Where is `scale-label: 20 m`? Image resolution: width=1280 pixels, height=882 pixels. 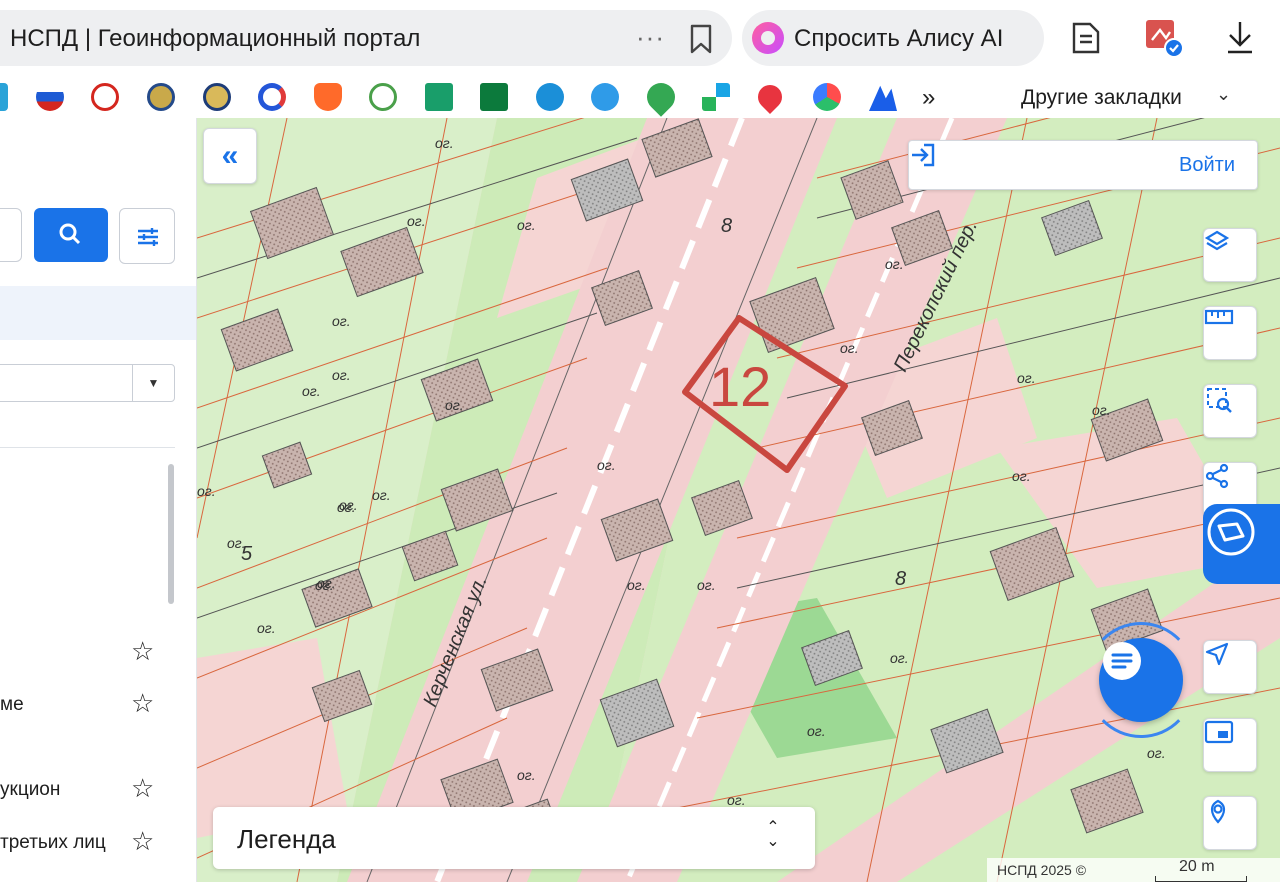 scale-label: 20 m is located at coordinates (1197, 866).